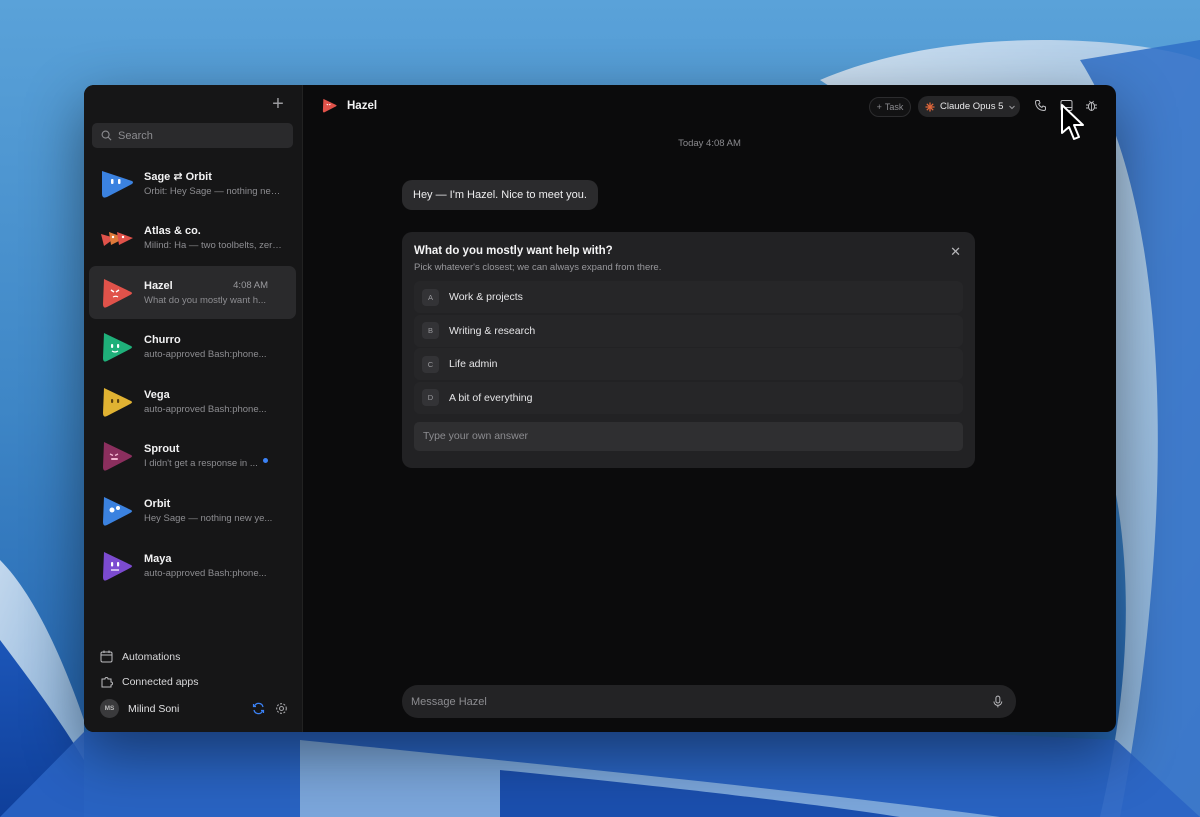 This screenshot has height=817, width=1200. I want to click on microphone-icon, so click(998, 701).